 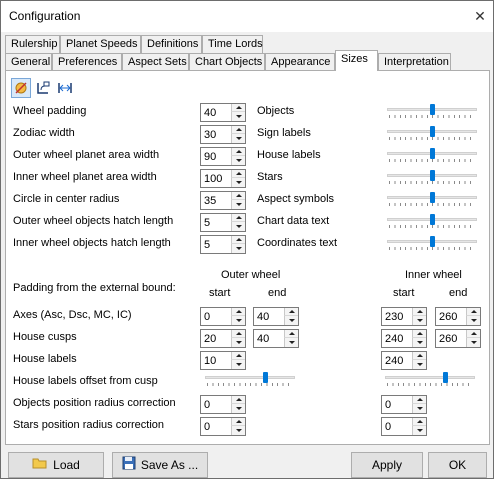 What do you see at coordinates (269, 316) in the screenshot?
I see `outer-end-0-input` at bounding box center [269, 316].